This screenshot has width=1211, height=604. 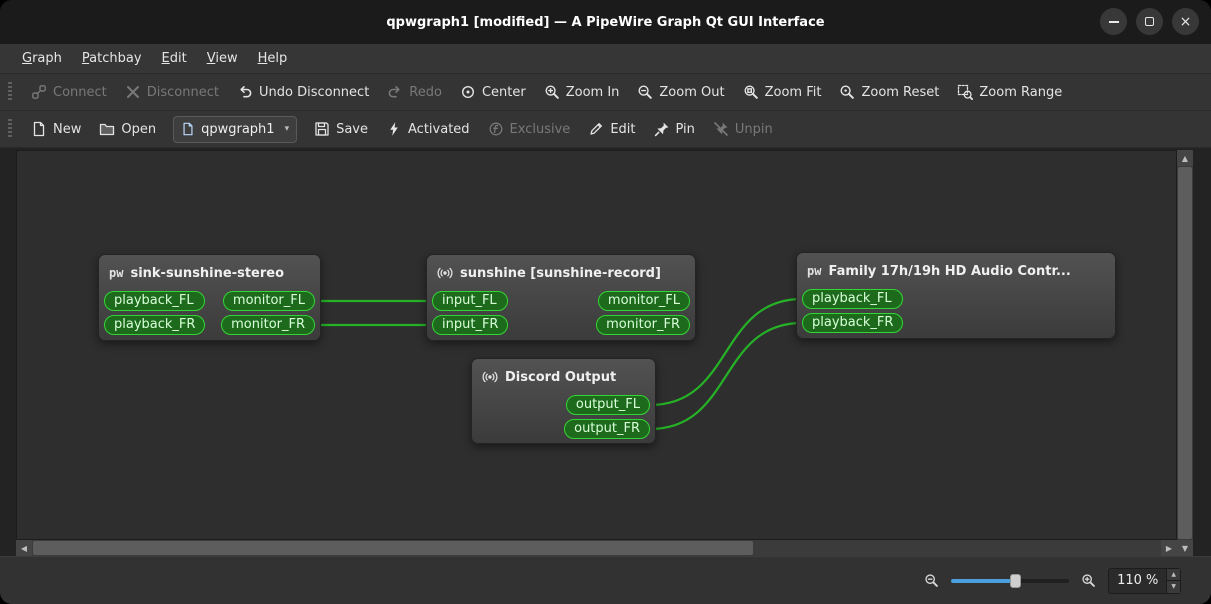 I want to click on statusbar: 110 % ▲ ▼, so click(x=605, y=580).